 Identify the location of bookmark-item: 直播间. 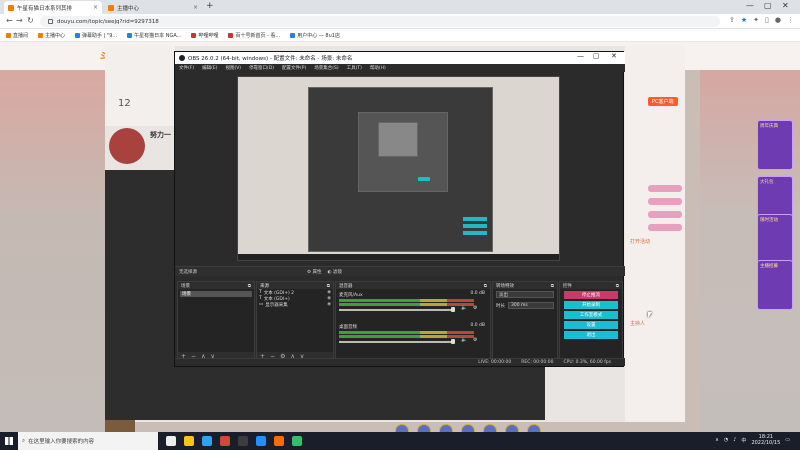
(17, 35).